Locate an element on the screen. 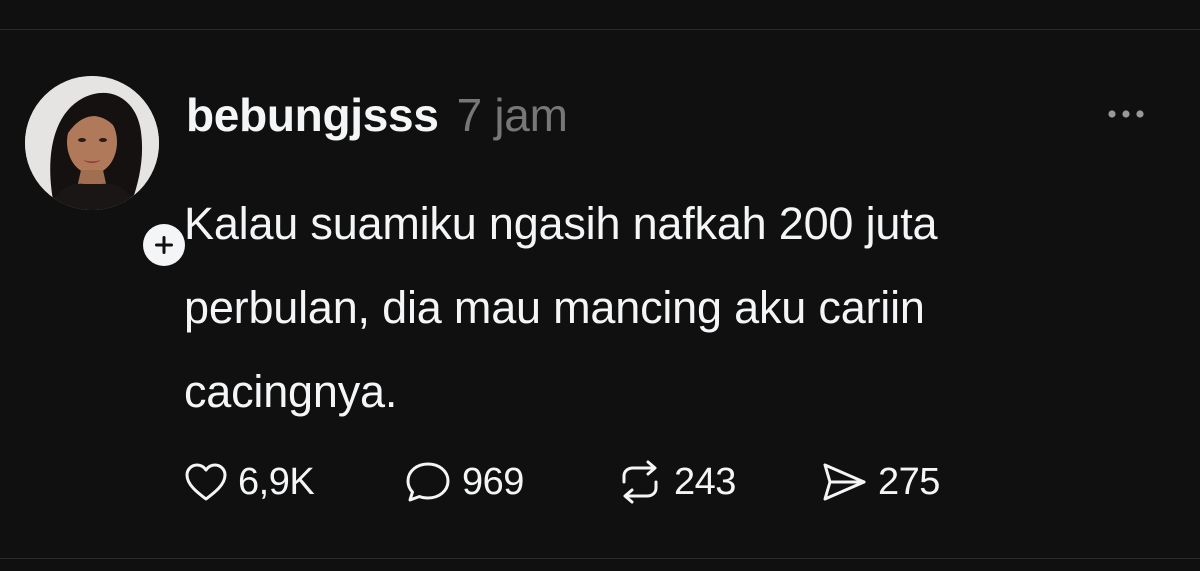  reply-button: 969 is located at coordinates (510, 482).